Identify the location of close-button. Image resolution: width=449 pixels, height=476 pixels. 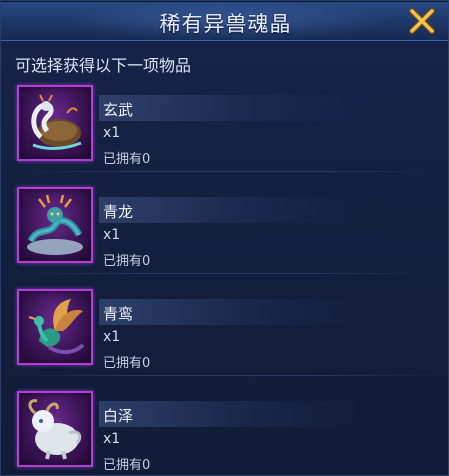
(422, 21).